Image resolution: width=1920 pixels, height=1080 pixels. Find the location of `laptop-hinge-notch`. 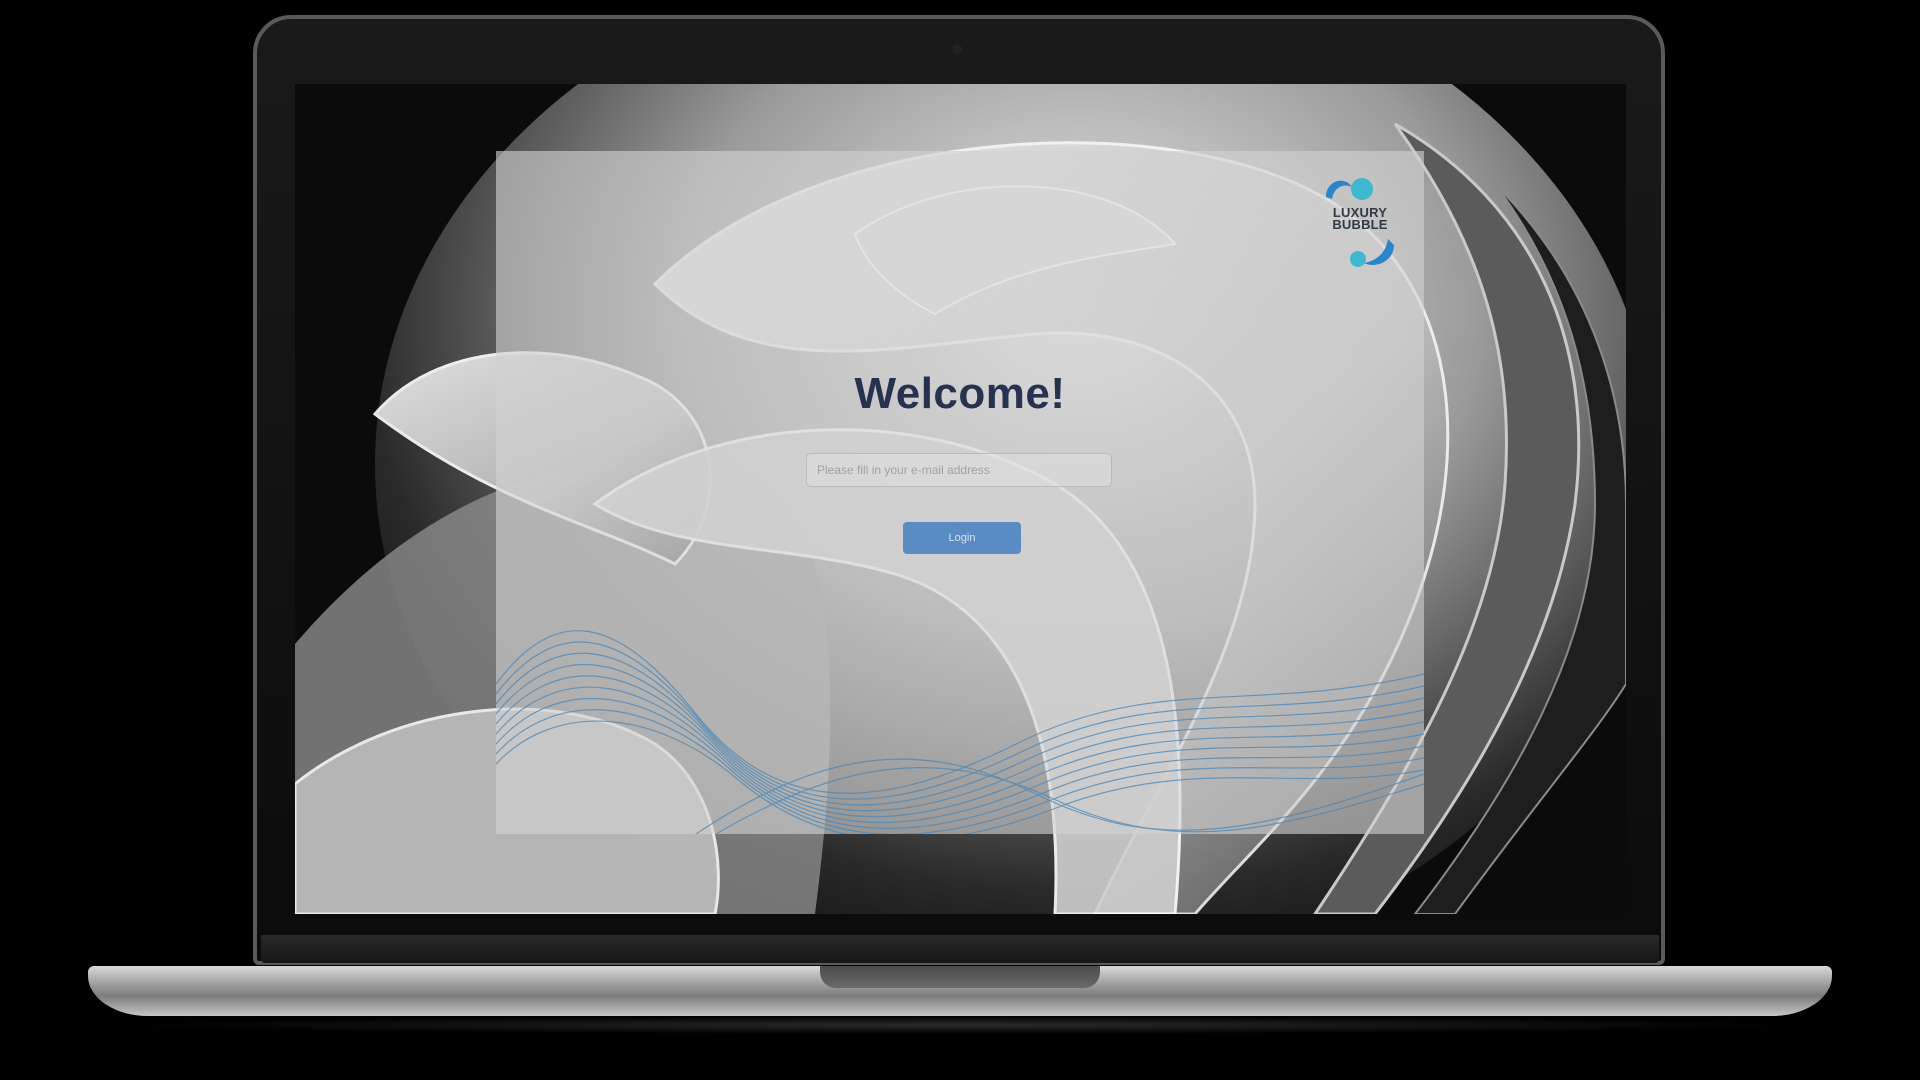

laptop-hinge-notch is located at coordinates (960, 977).